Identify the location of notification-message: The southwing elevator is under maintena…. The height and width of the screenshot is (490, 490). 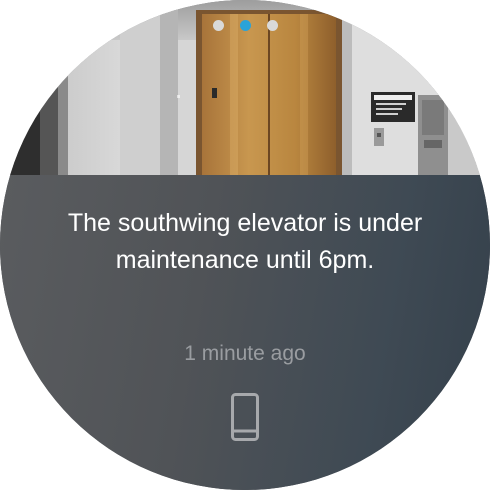
(245, 241).